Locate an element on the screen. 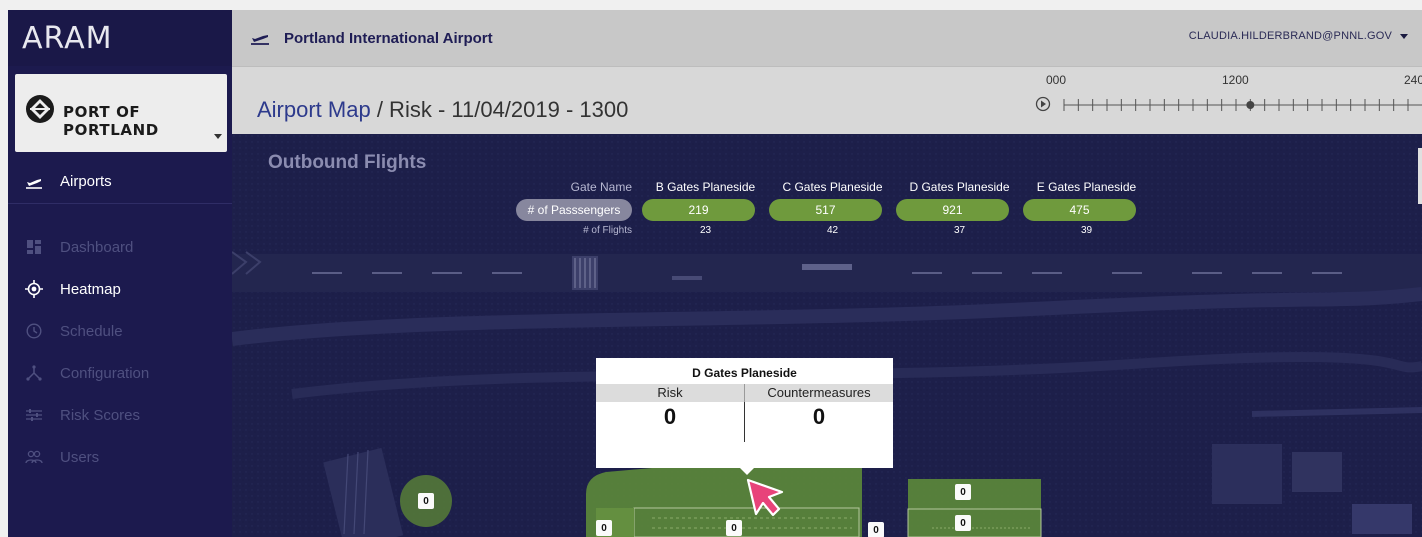 The image size is (1422, 537). popup-values: 0 0 is located at coordinates (744, 427).